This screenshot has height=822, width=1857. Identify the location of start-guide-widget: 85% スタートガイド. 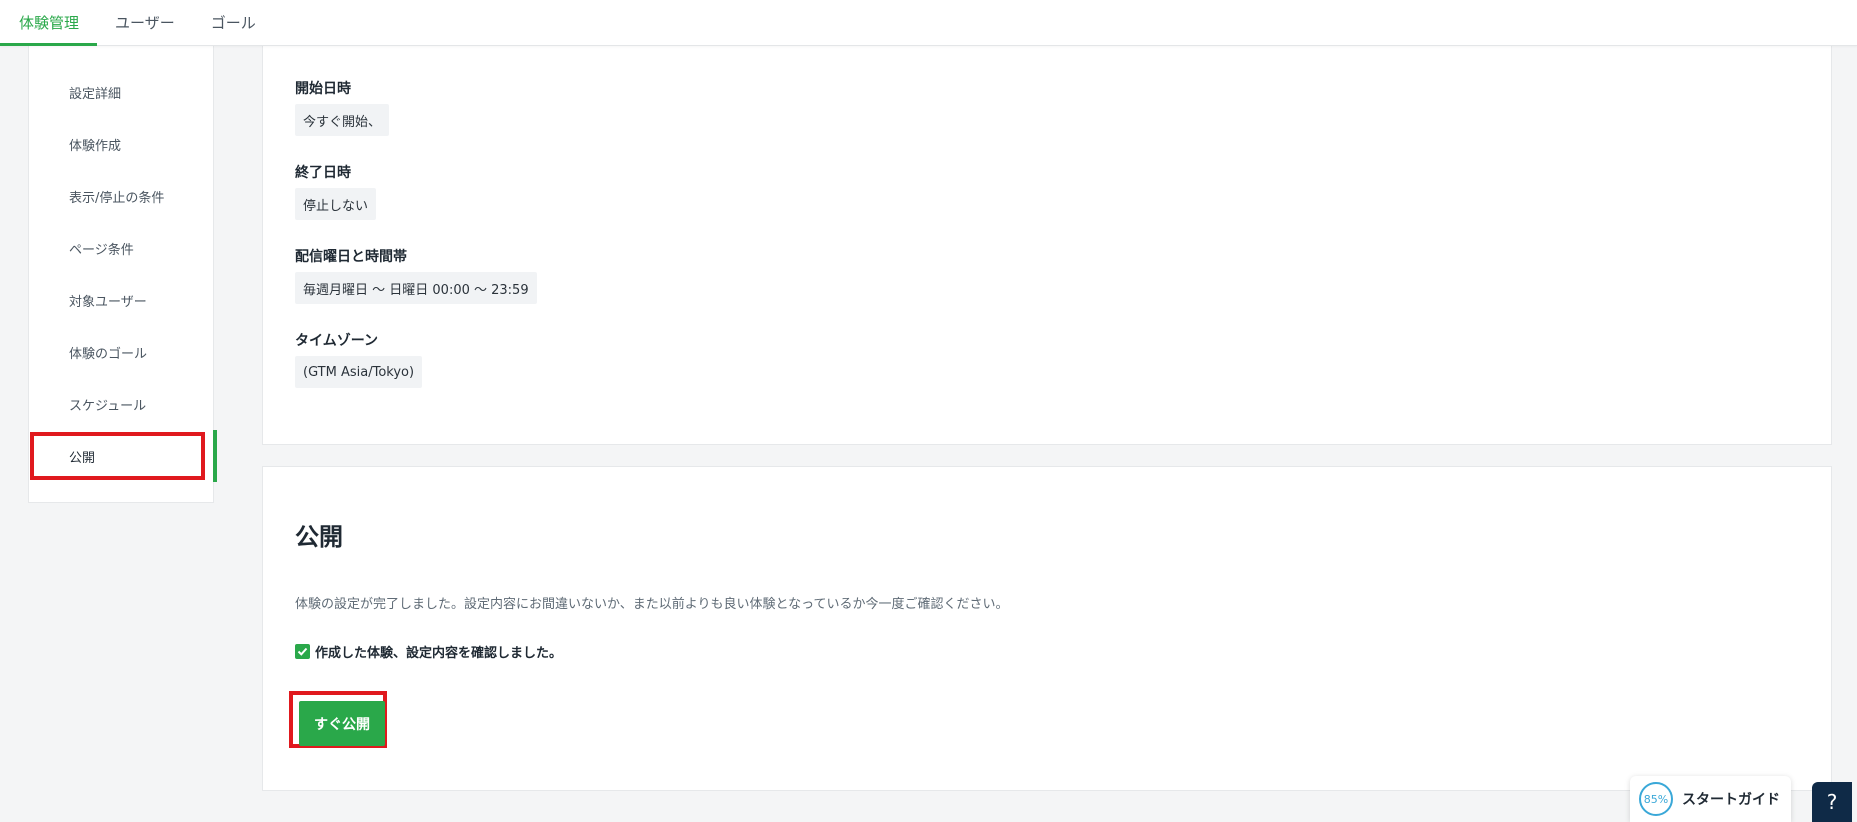
(1710, 799).